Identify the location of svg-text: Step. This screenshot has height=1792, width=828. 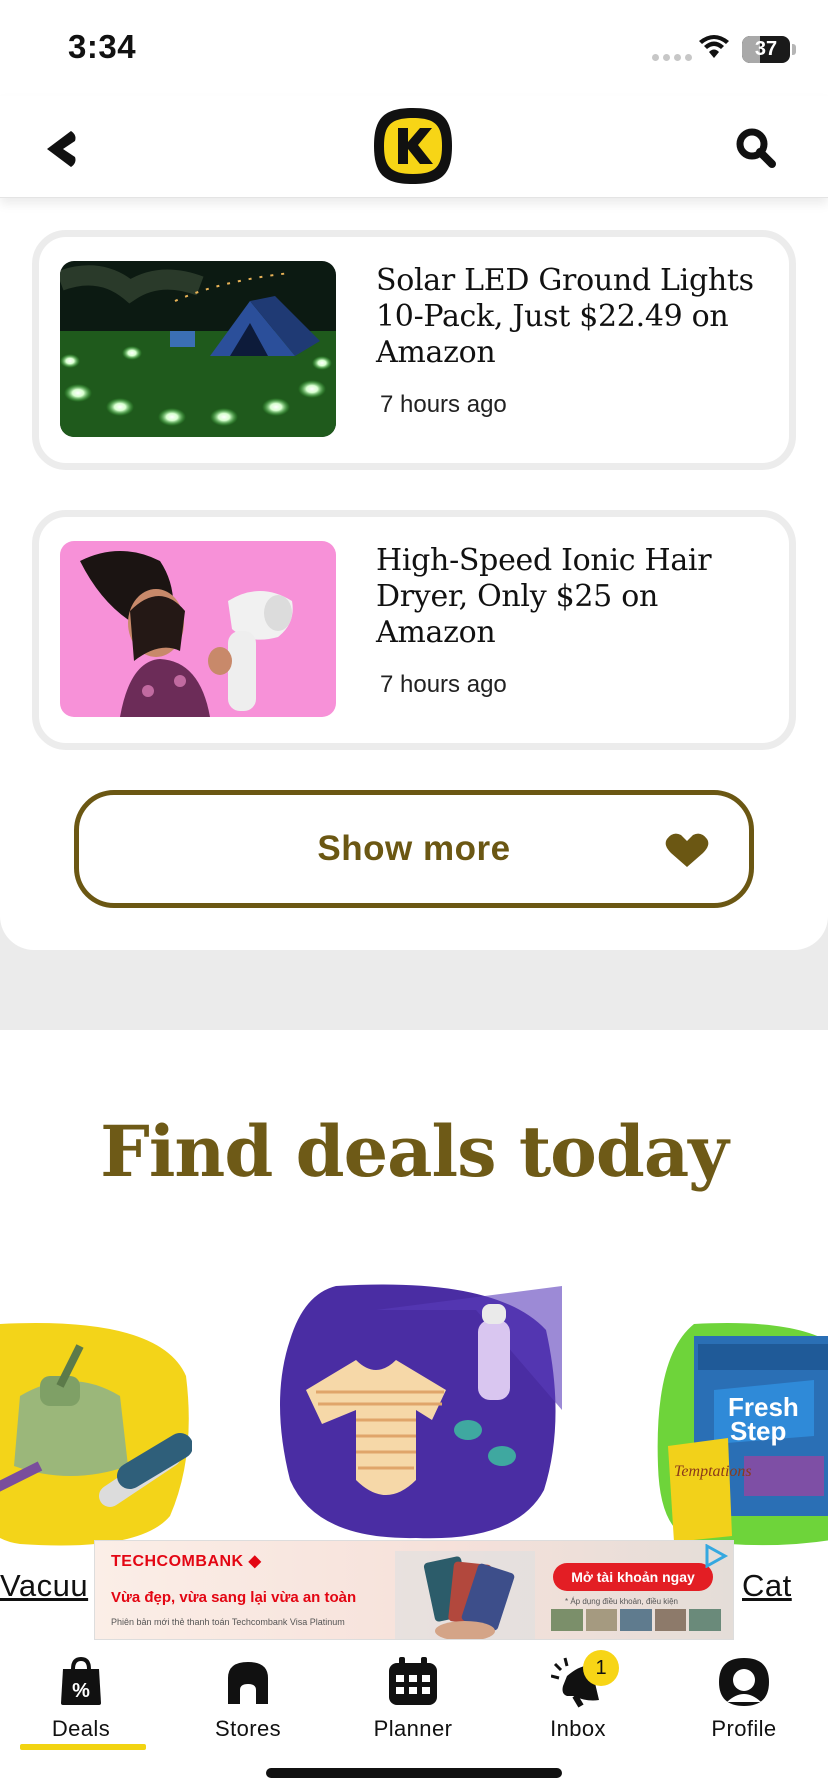
(758, 1431).